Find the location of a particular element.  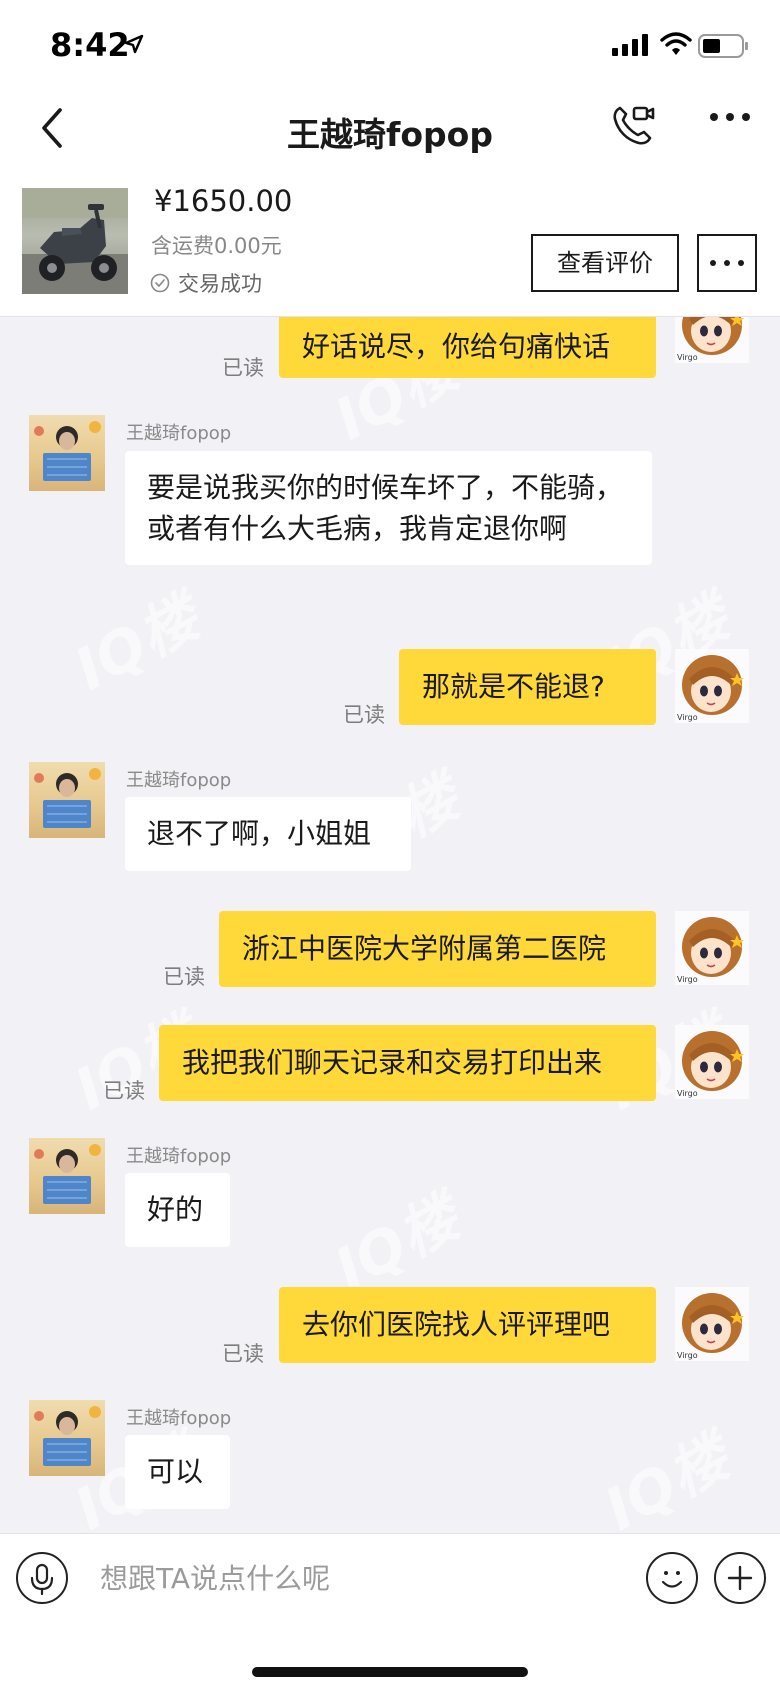

message-input is located at coordinates (340, 1578).